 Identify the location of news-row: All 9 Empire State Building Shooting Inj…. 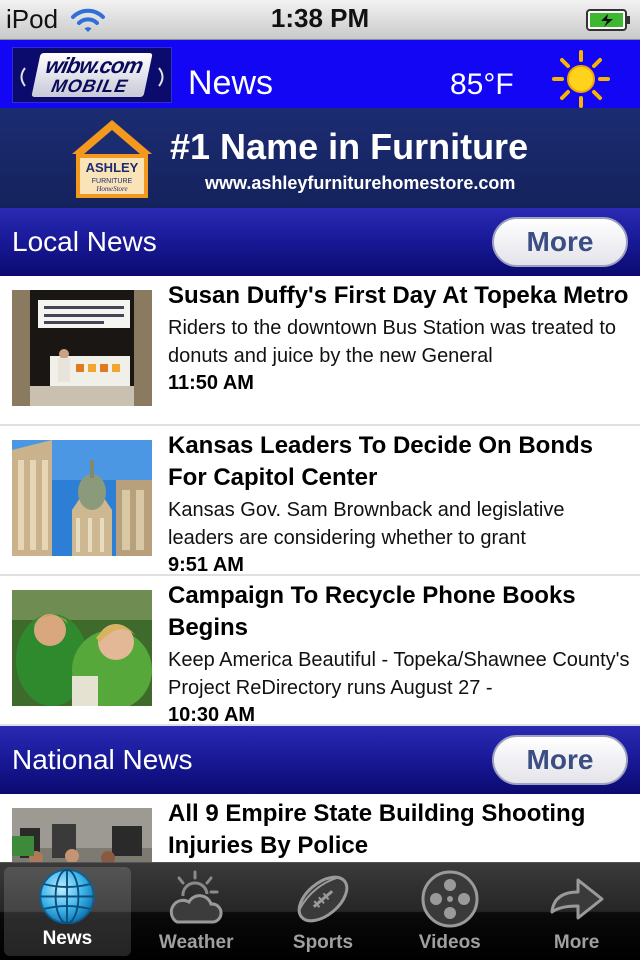
(320, 828).